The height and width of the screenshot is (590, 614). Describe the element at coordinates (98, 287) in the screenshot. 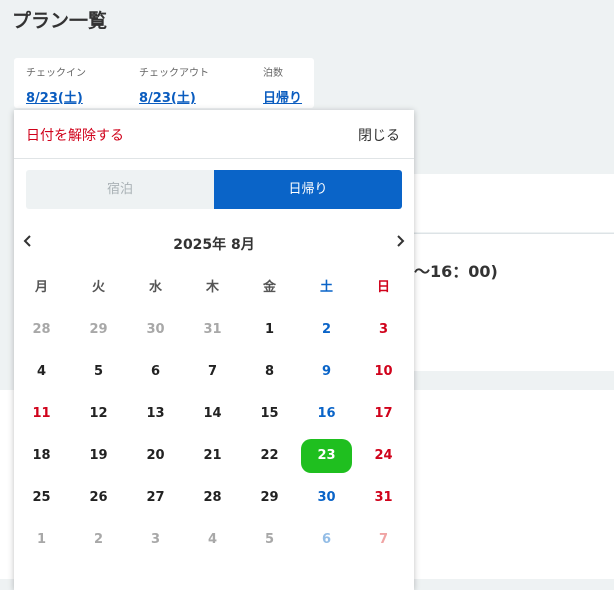

I see `weekday-label: 火` at that location.